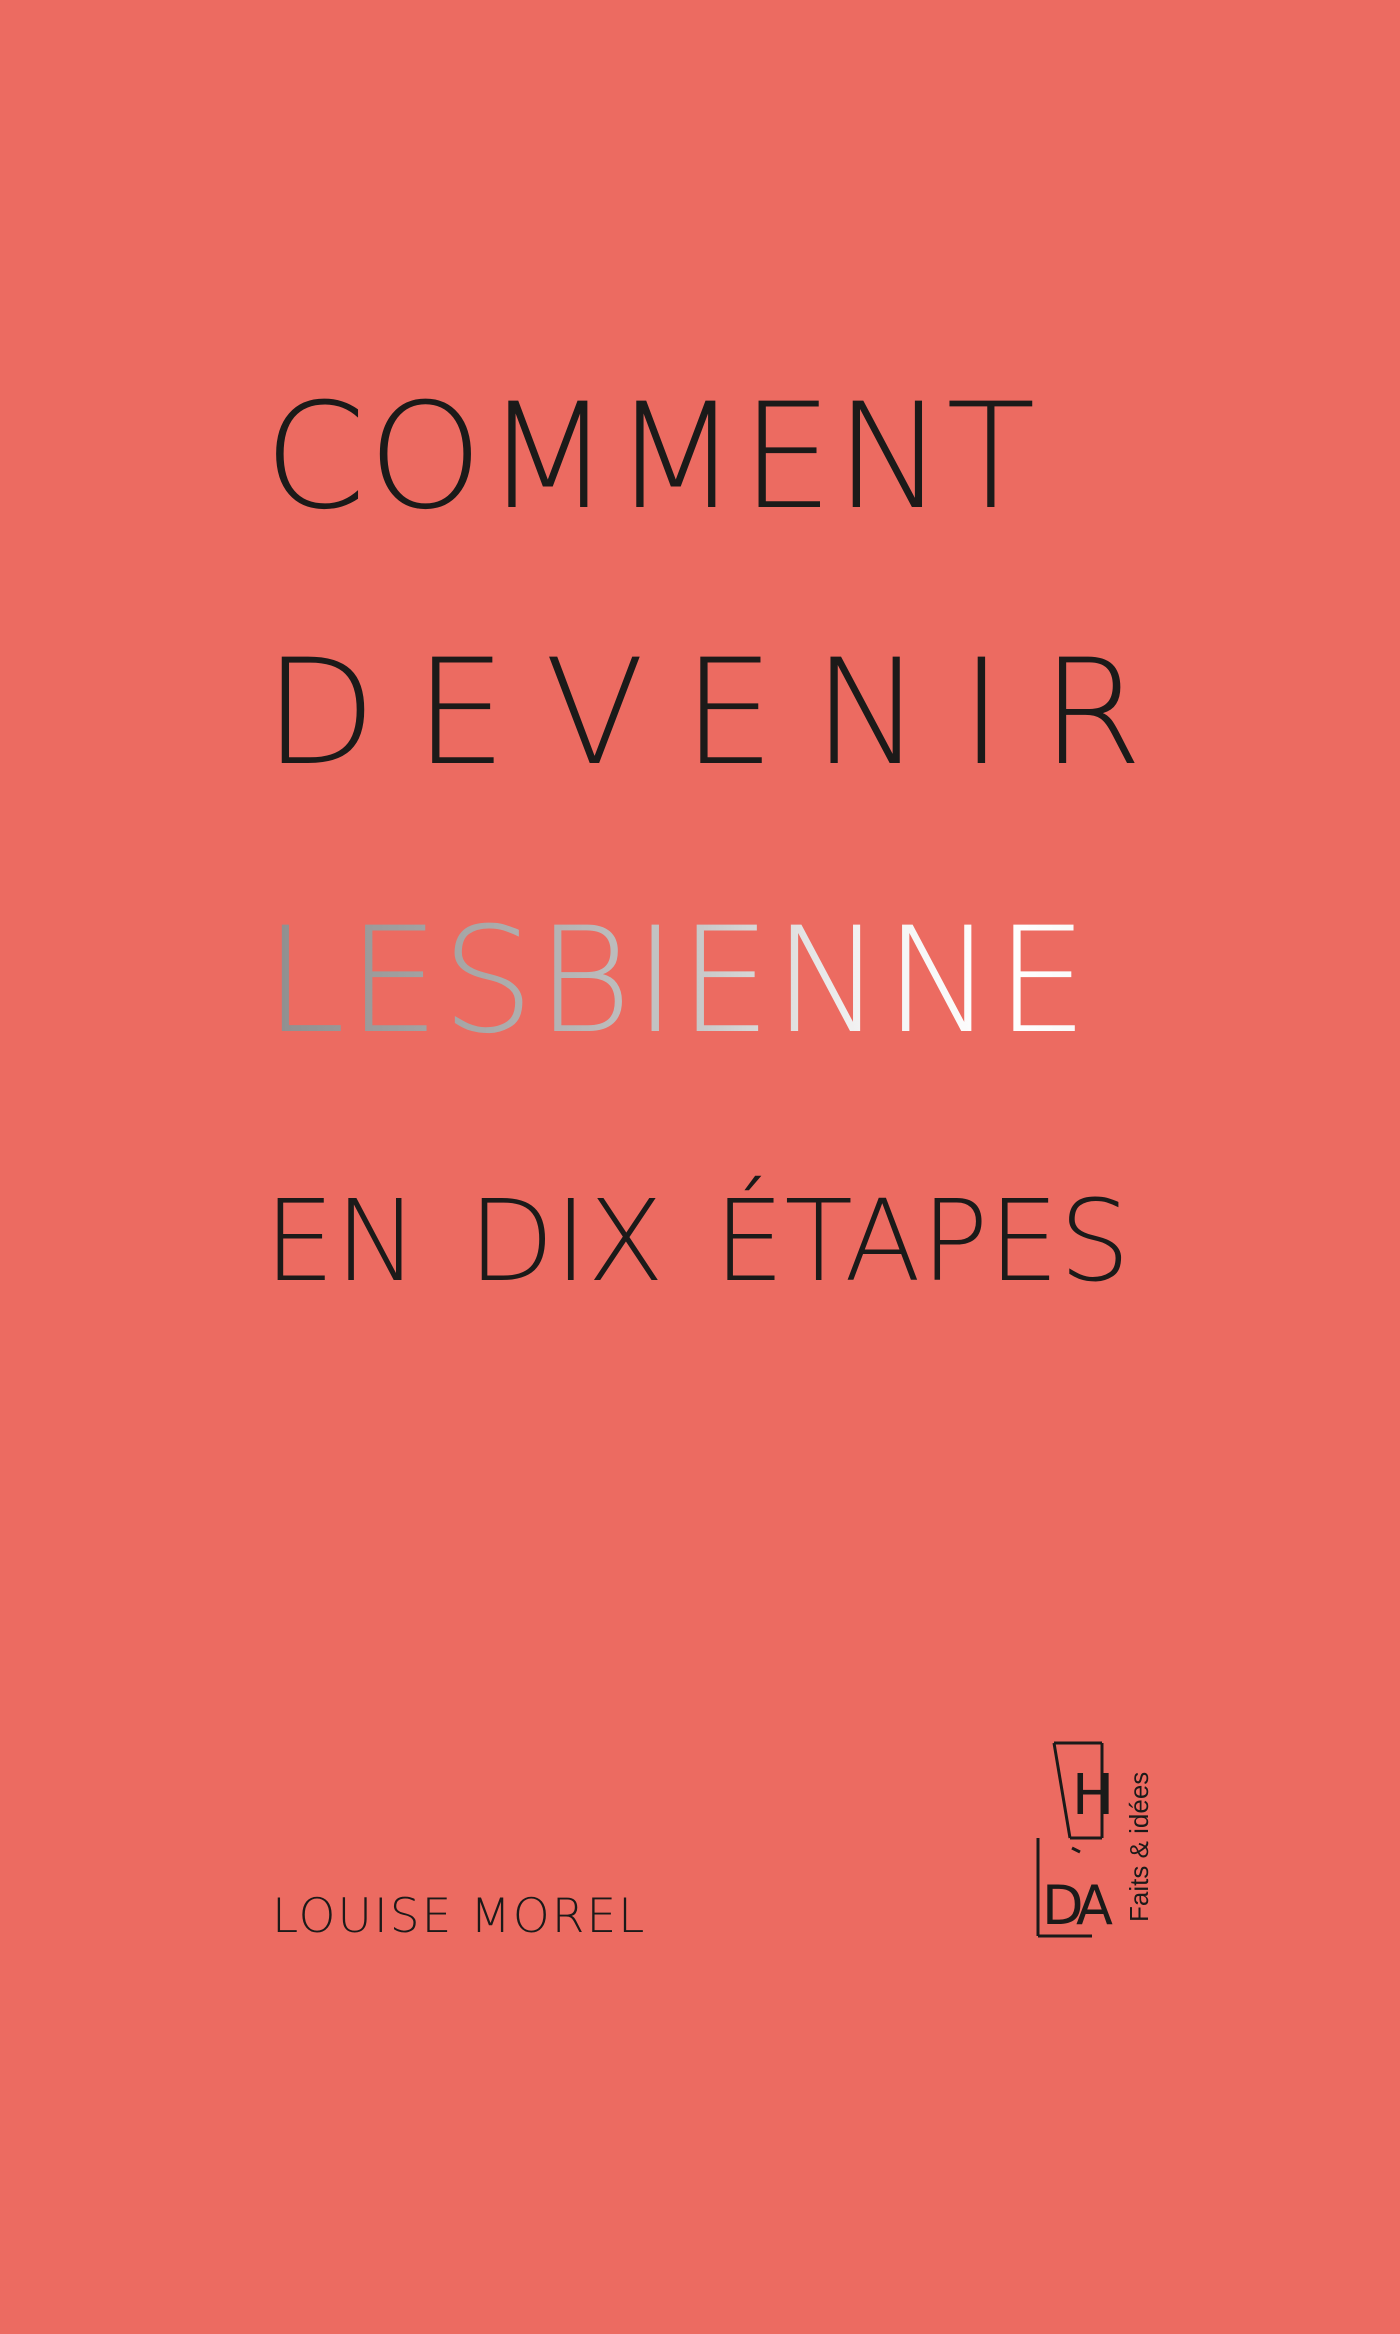 The width and height of the screenshot is (1400, 2334). What do you see at coordinates (1139, 1846) in the screenshot?
I see `collection-name: Faits & idées` at bounding box center [1139, 1846].